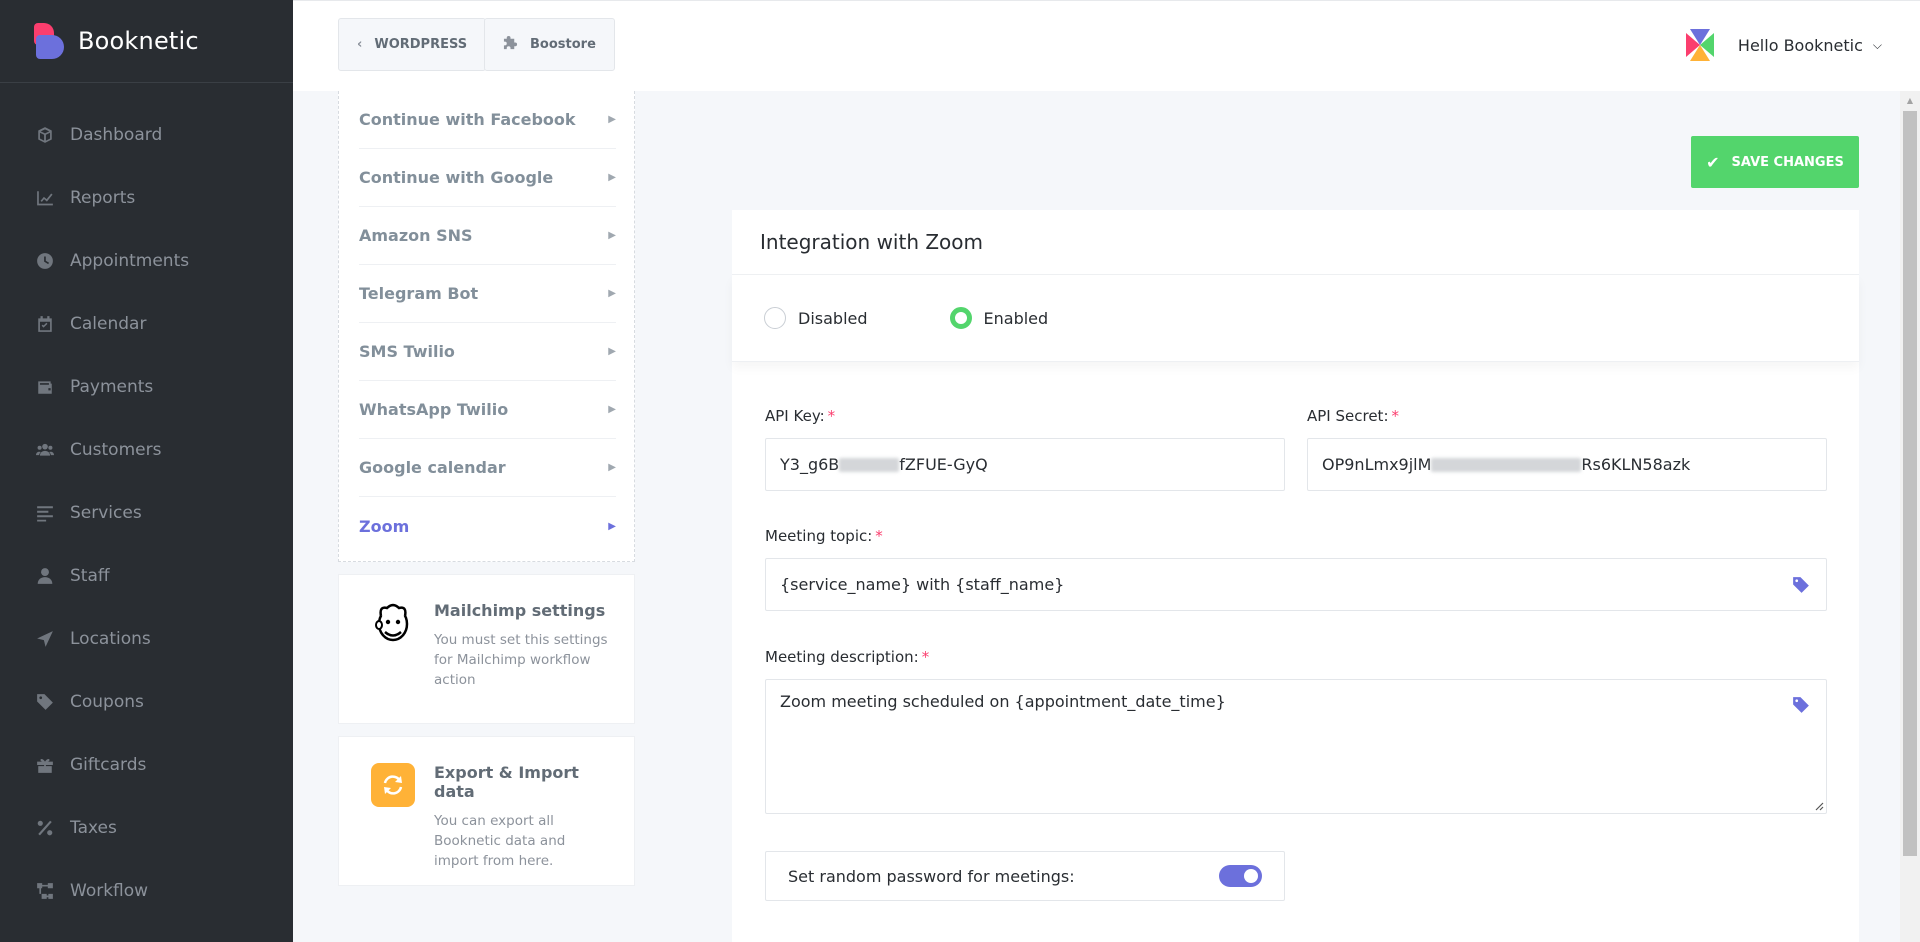  What do you see at coordinates (1910, 483) in the screenshot?
I see `scrollbar-thumb` at bounding box center [1910, 483].